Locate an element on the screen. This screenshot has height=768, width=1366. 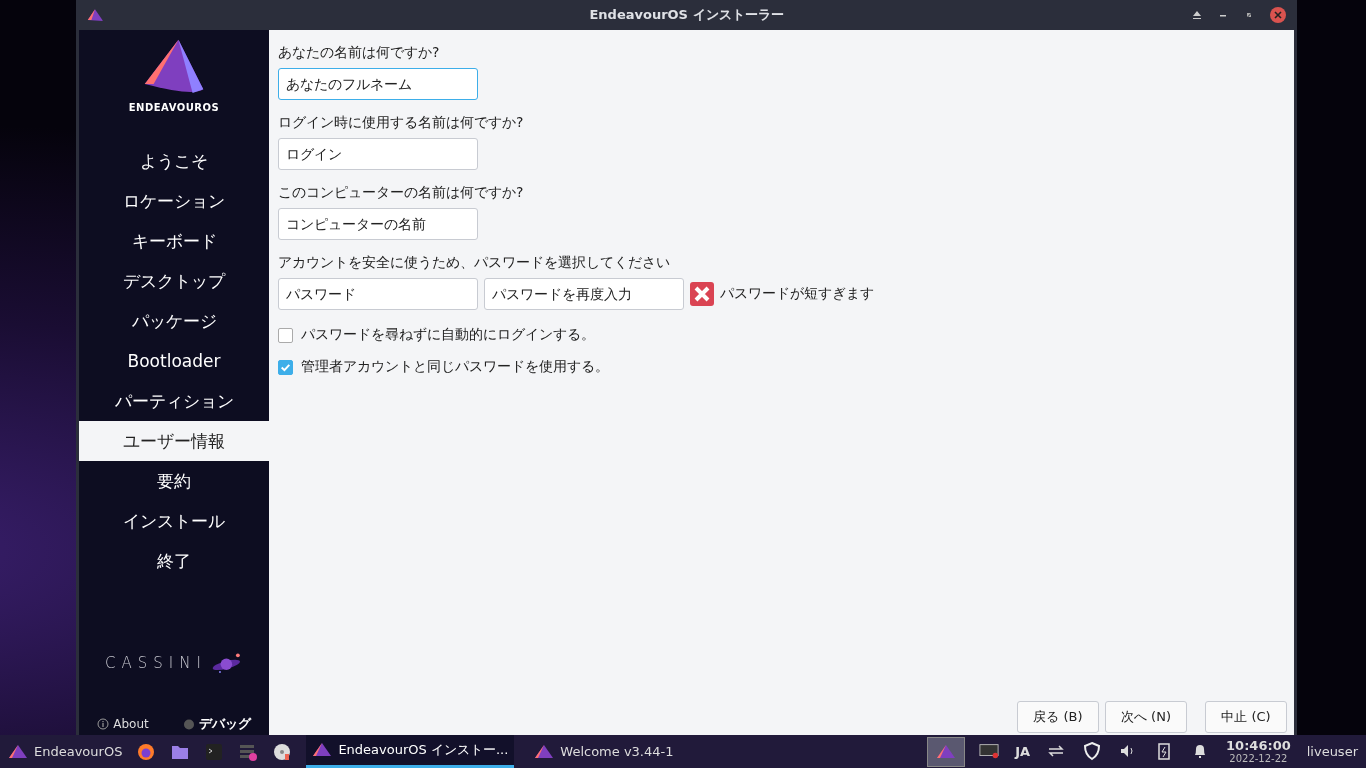
release-name: CASSINI is located at coordinates (156, 663).